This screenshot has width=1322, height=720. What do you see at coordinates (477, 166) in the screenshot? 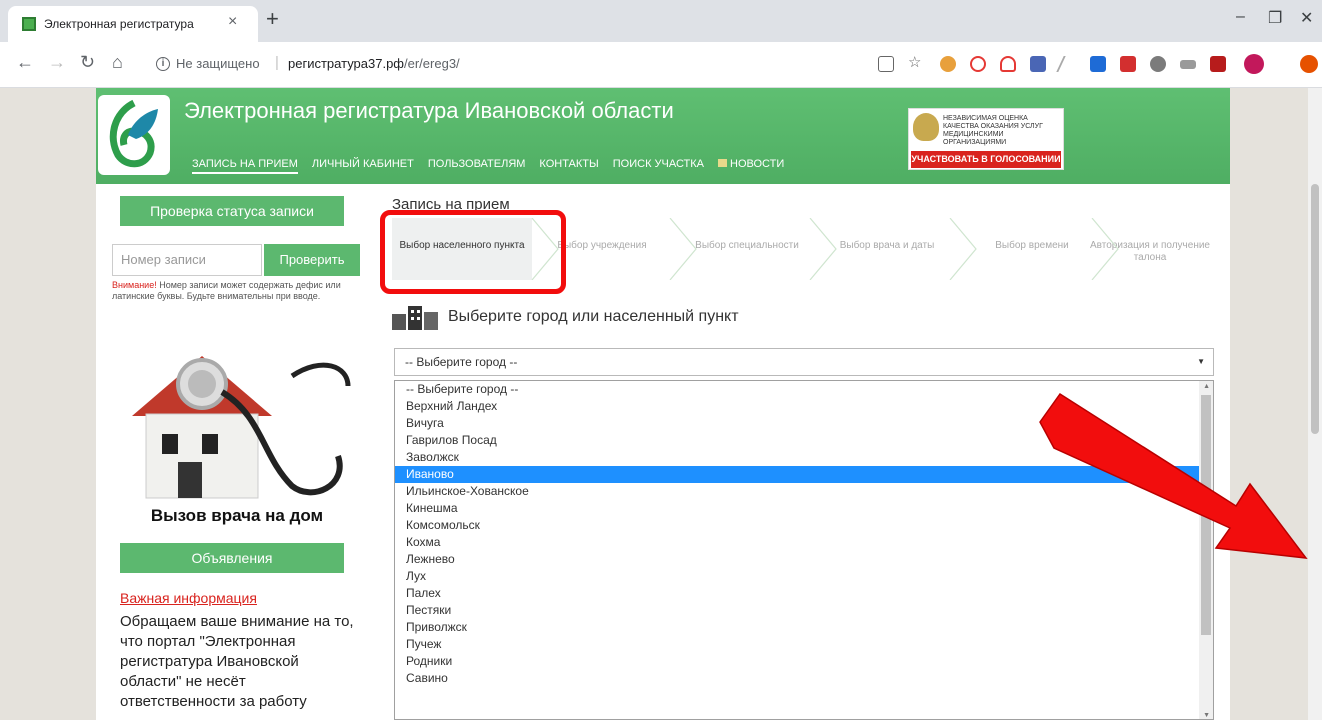
I see `nav-users: ПОЛЬЗОВАТЕЛЯМ` at bounding box center [477, 166].